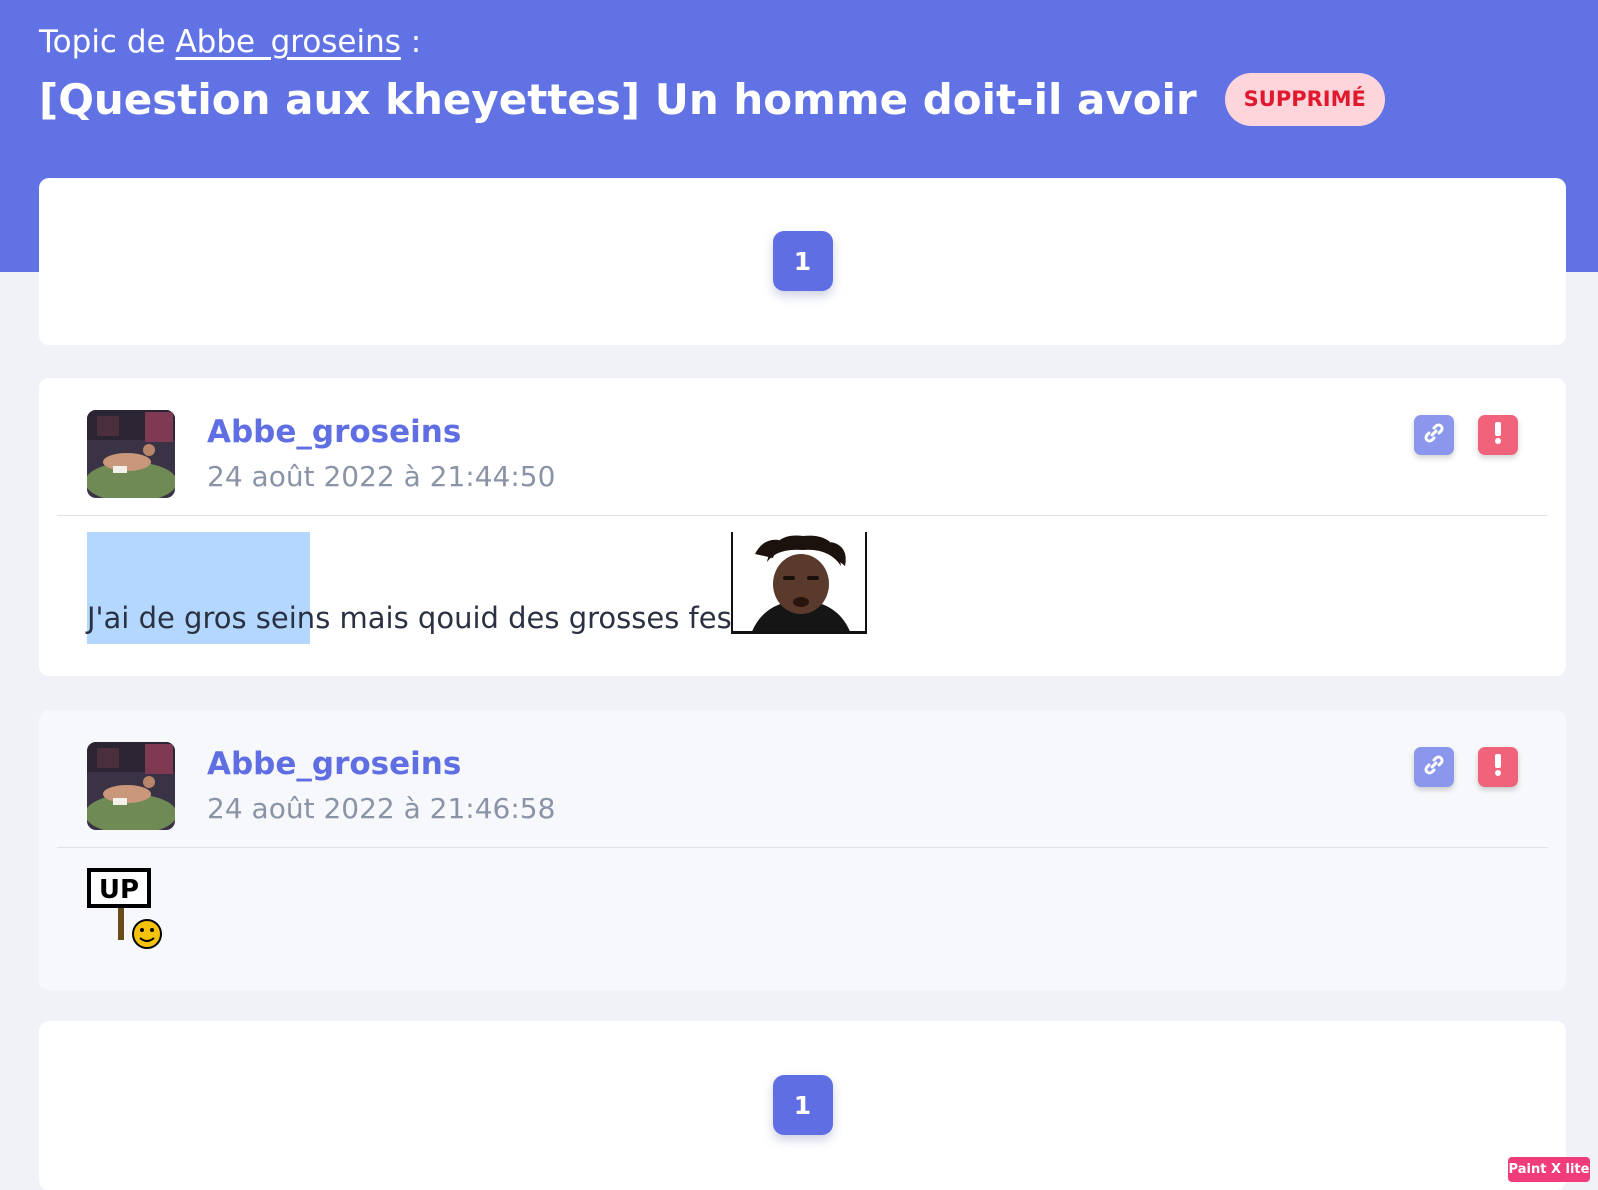  I want to click on pagination-card-top: 1, so click(802, 261).